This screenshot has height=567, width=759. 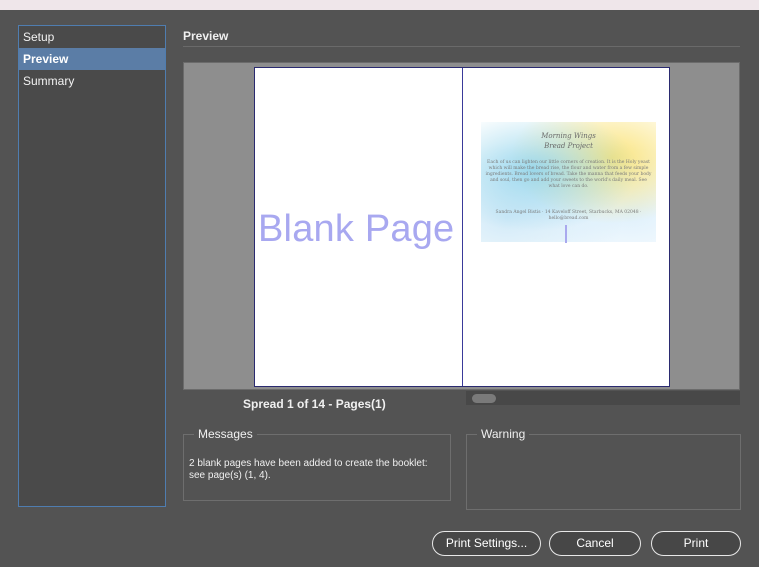 What do you see at coordinates (603, 468) in the screenshot?
I see `warning-panel: Warning` at bounding box center [603, 468].